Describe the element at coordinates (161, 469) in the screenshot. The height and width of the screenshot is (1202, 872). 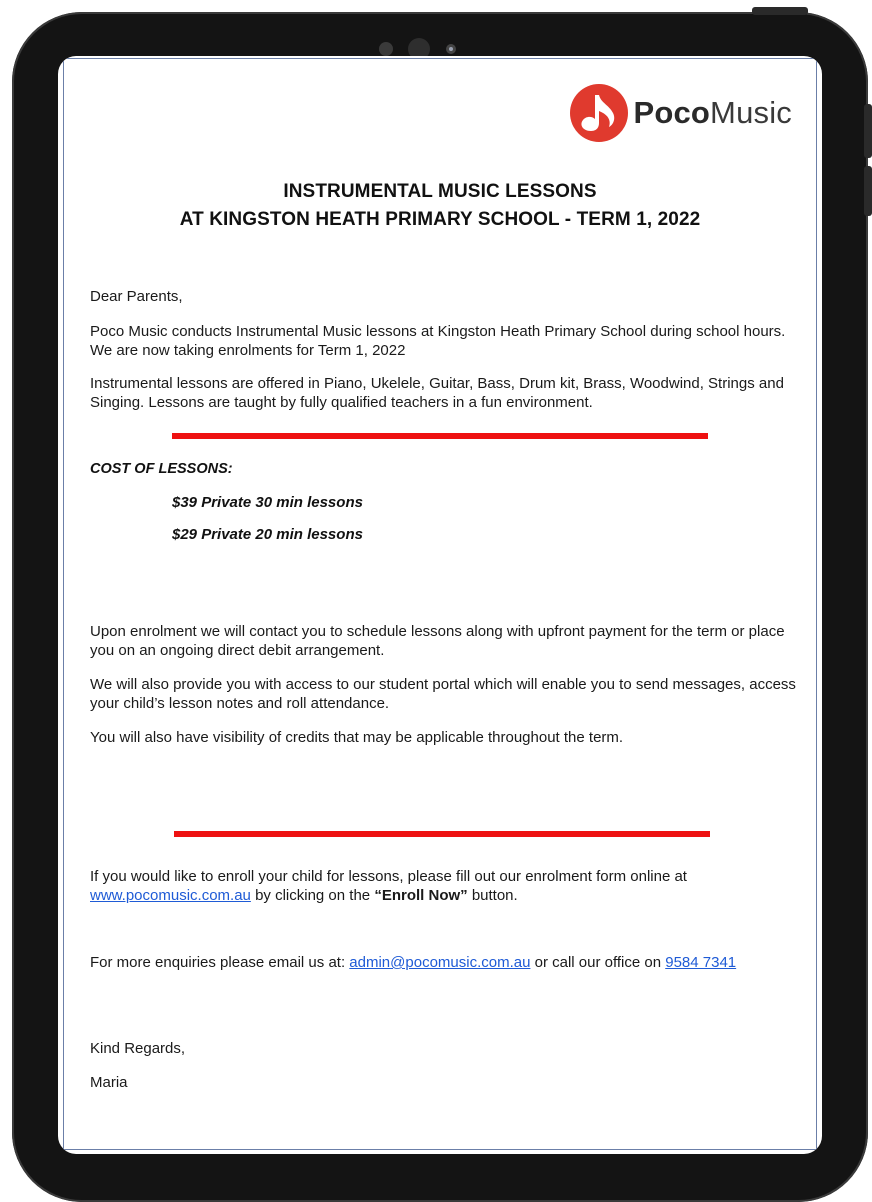
I see `cost-heading: COST OF LESSONS:` at that location.